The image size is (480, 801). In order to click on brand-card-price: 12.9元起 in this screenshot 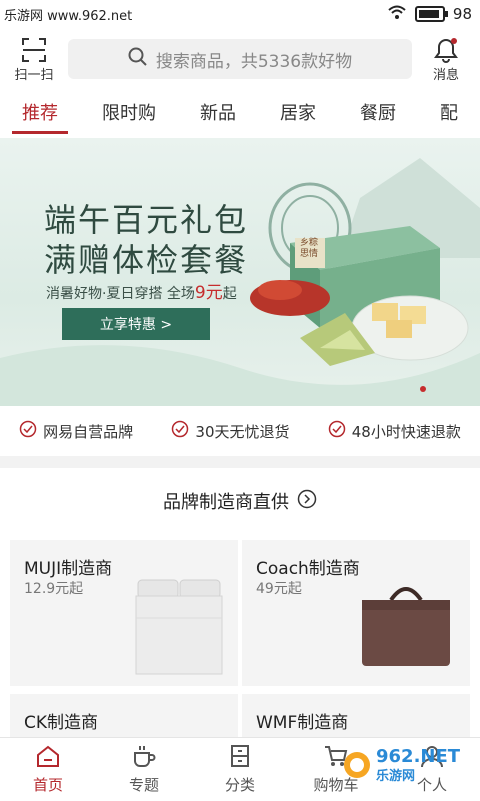, I will do `click(54, 589)`.